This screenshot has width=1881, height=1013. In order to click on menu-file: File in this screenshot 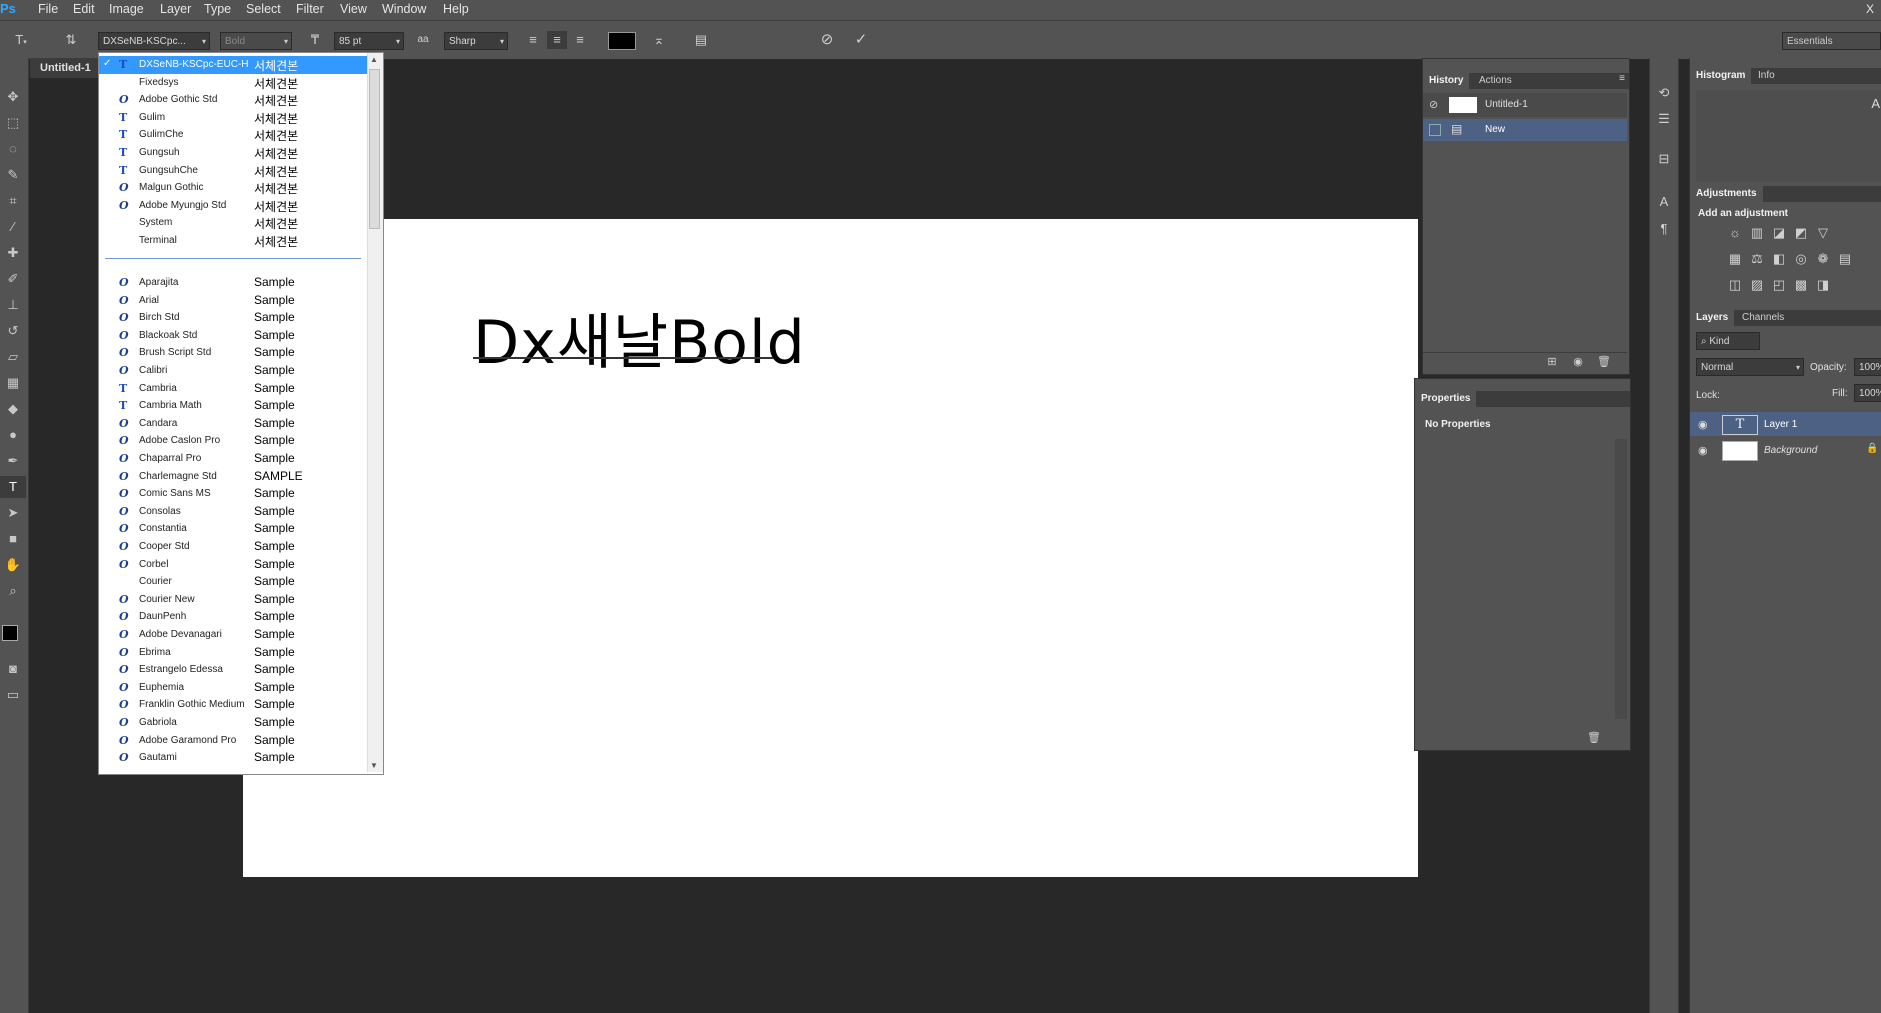, I will do `click(48, 10)`.